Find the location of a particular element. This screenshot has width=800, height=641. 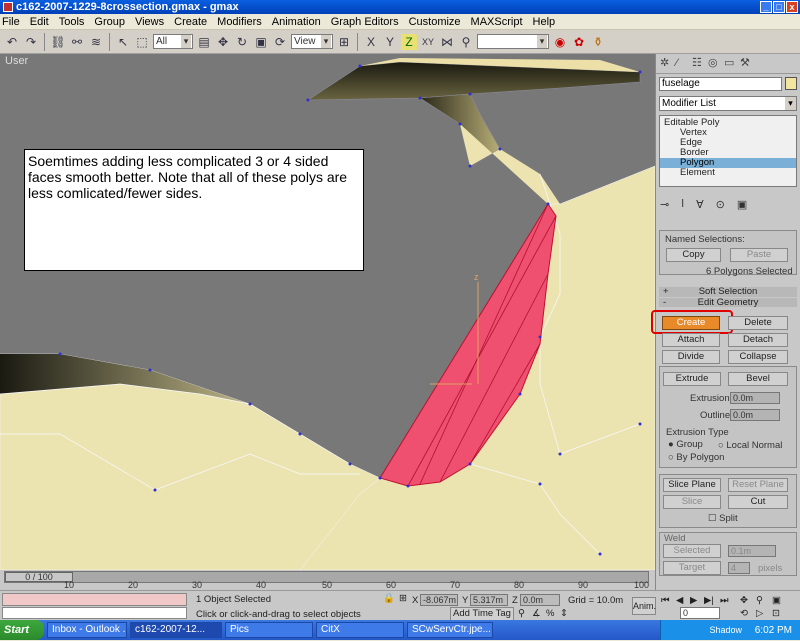

stack-item-element: Element is located at coordinates (728, 173).